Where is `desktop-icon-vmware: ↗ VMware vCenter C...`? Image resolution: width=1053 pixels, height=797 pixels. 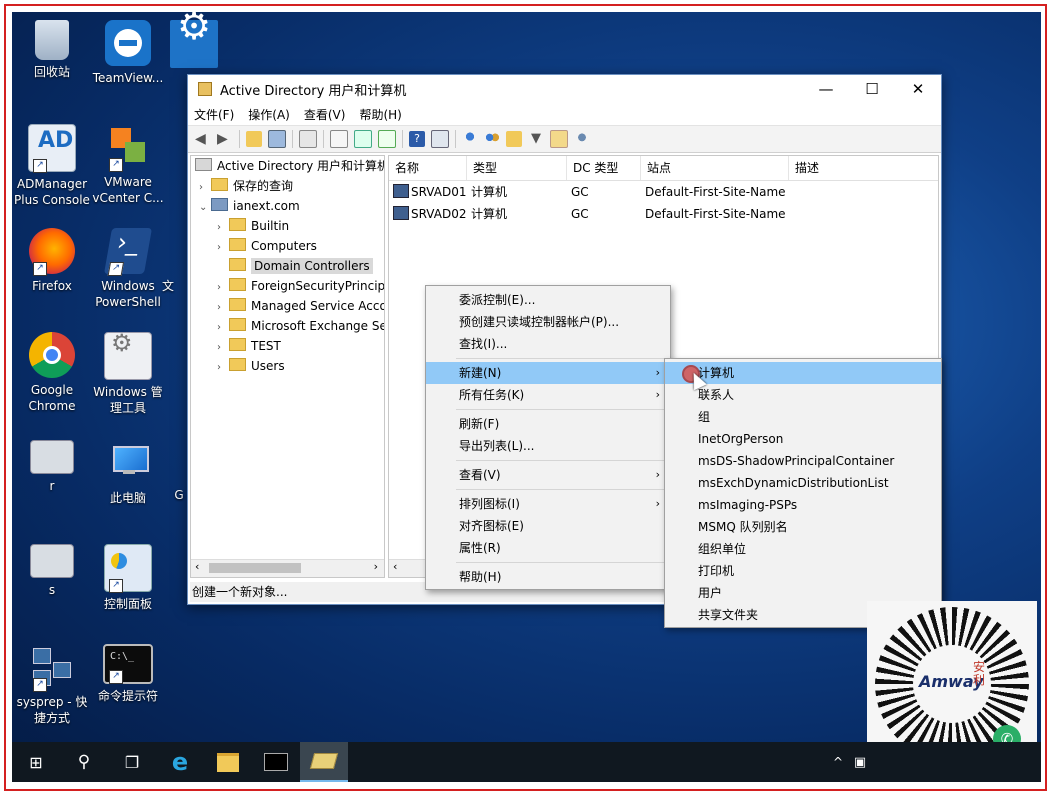 desktop-icon-vmware: ↗ VMware vCenter C... is located at coordinates (128, 165).